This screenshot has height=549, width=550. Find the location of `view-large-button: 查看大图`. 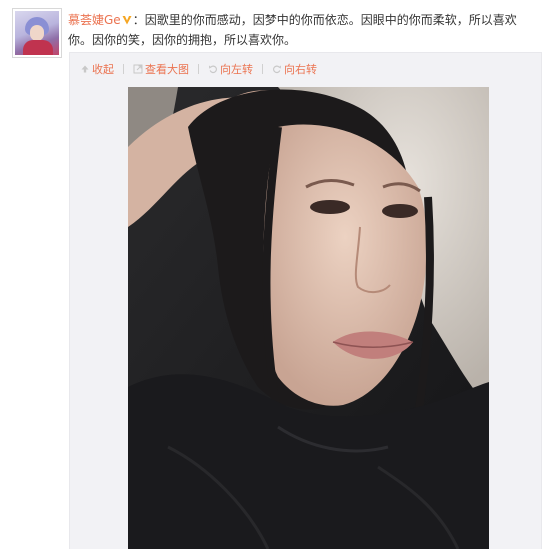

view-large-button: 查看大图 is located at coordinates (161, 69).